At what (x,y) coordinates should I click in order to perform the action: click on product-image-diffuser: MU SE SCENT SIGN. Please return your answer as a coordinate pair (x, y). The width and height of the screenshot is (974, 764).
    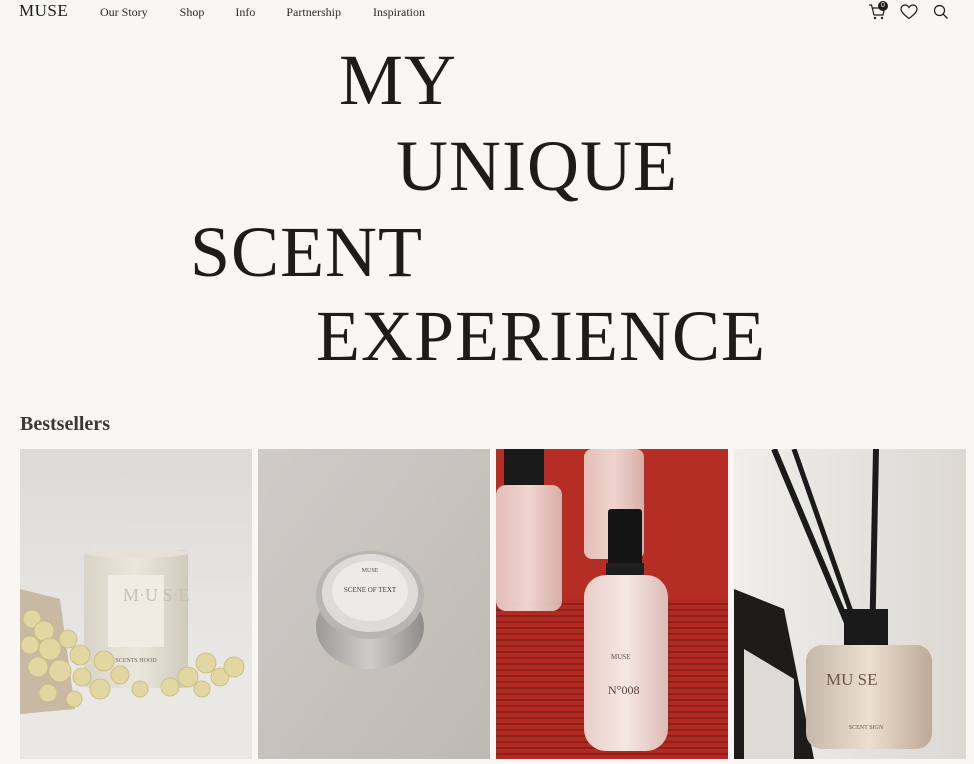
    Looking at the image, I should click on (850, 604).